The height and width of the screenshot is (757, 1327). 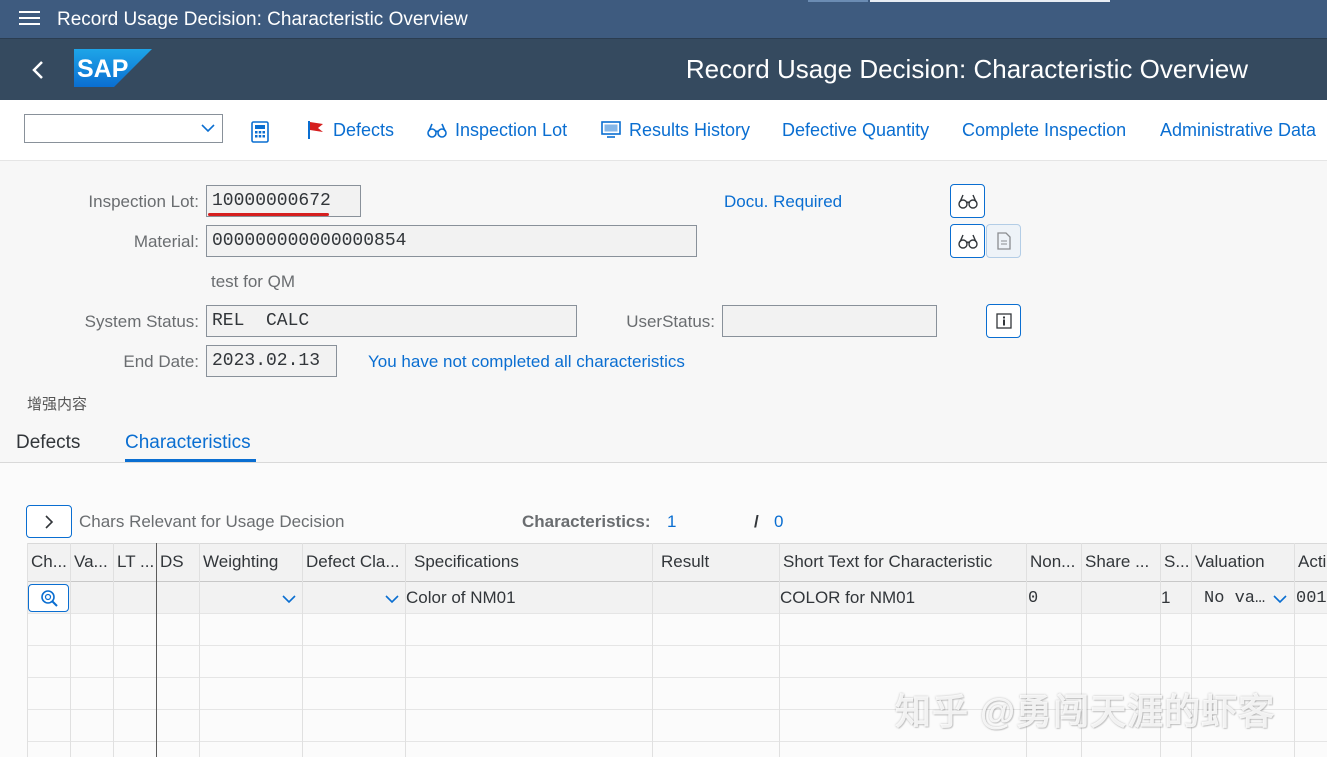 I want to click on row-detail-button, so click(x=48, y=598).